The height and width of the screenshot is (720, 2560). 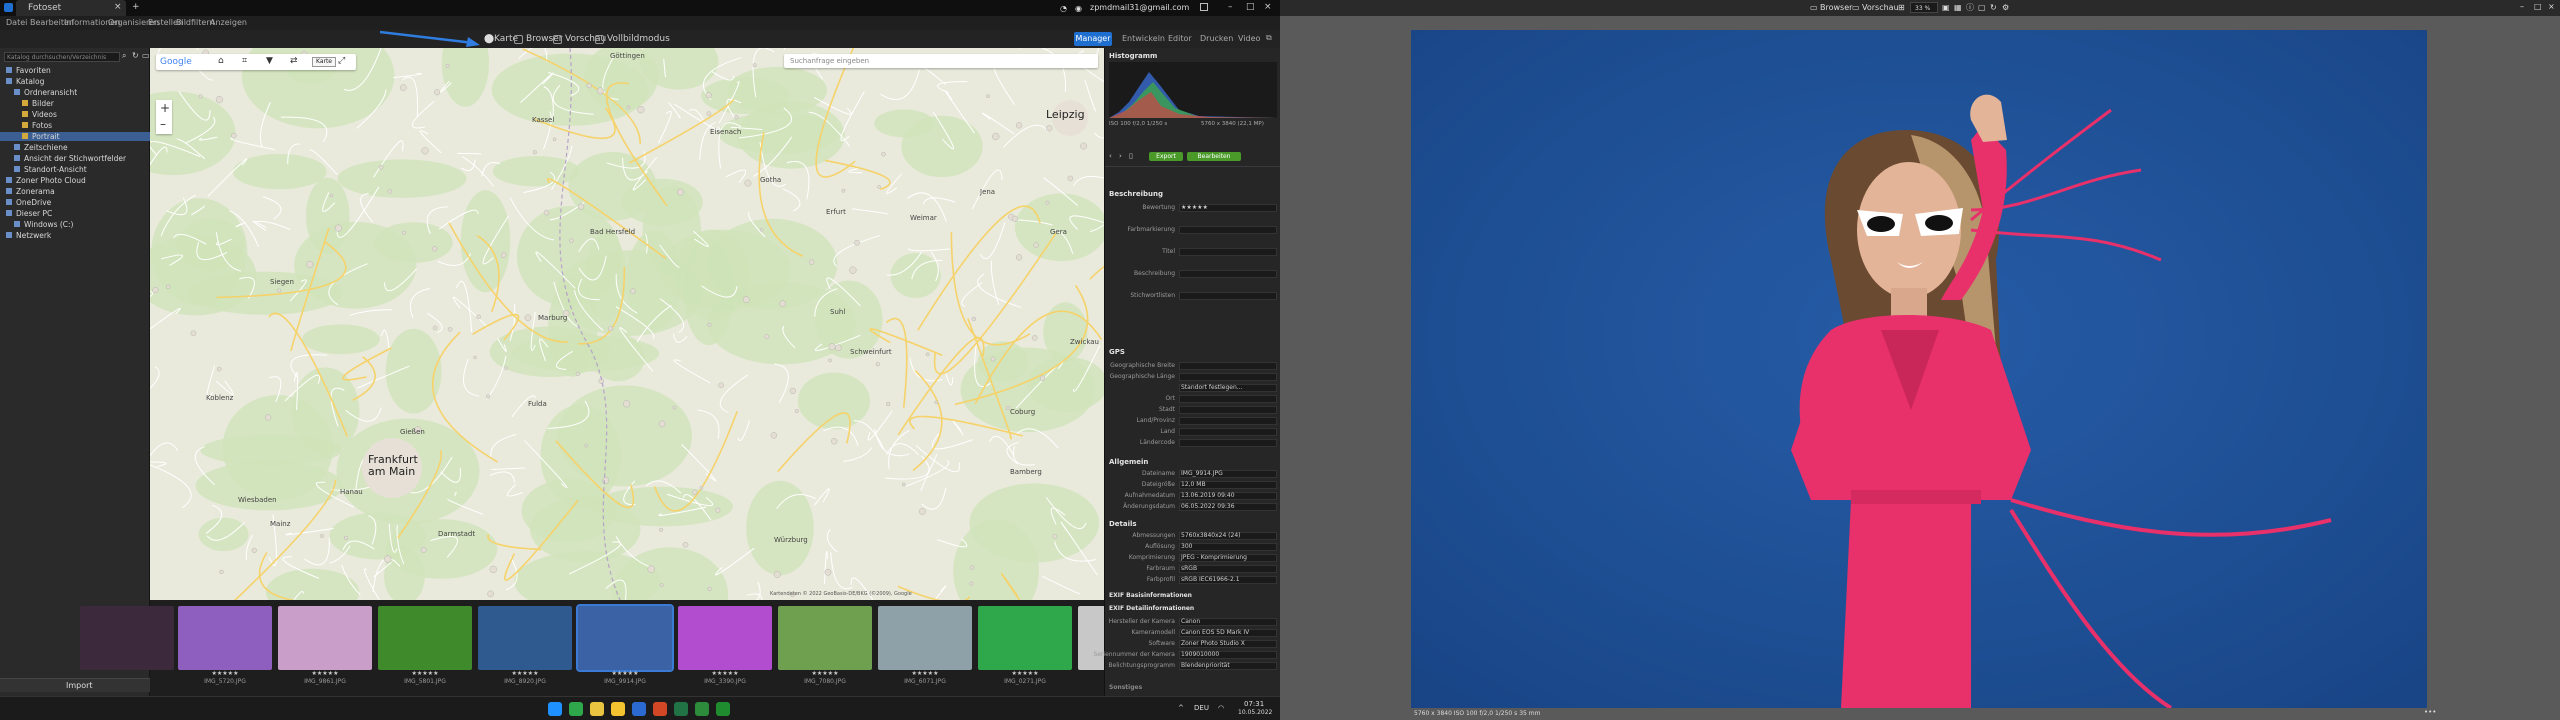 What do you see at coordinates (1193, 597) in the screenshot?
I see `exif-basic-section-title: EXIF Basisinformationen` at bounding box center [1193, 597].